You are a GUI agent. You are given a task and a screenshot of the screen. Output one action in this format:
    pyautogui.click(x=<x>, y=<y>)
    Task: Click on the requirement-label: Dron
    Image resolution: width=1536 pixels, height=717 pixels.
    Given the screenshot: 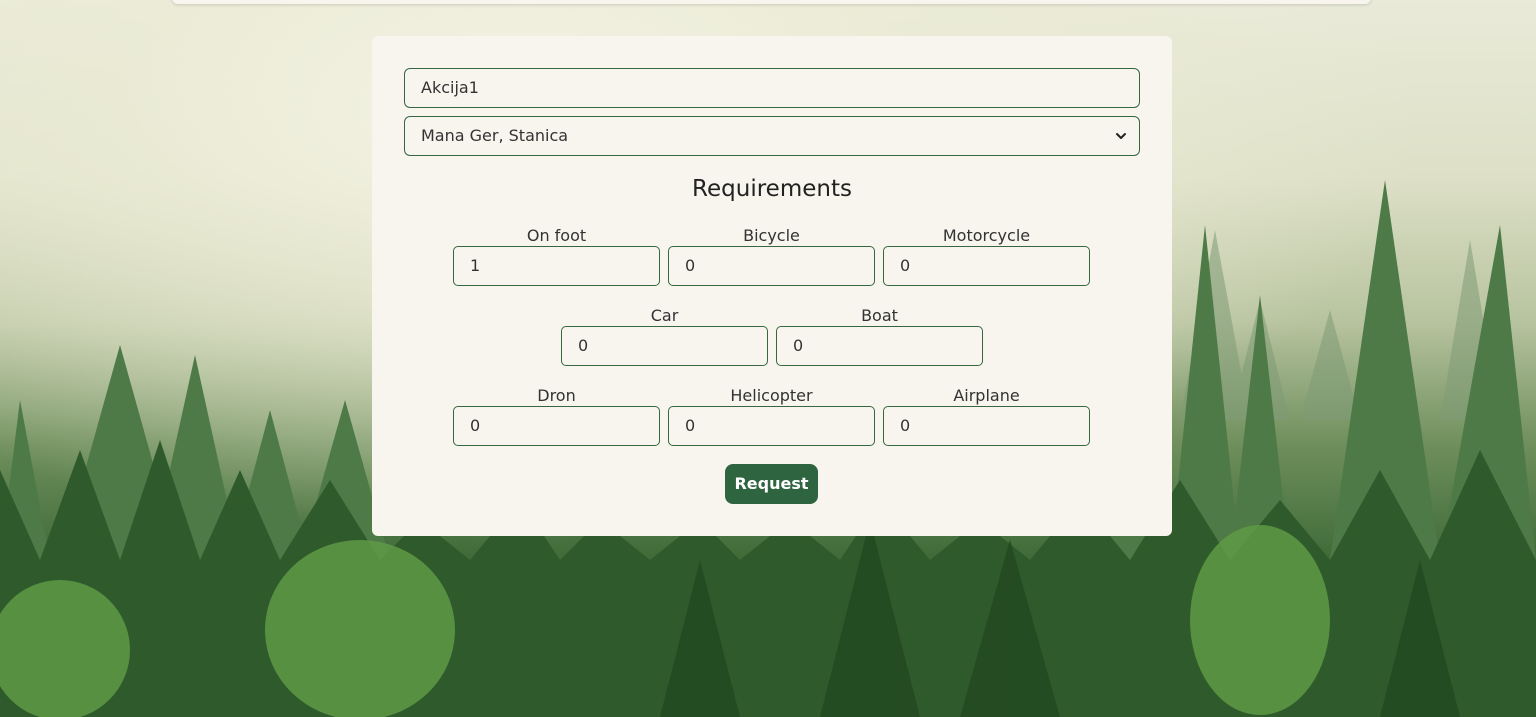 What is the action you would take?
    pyautogui.click(x=556, y=395)
    